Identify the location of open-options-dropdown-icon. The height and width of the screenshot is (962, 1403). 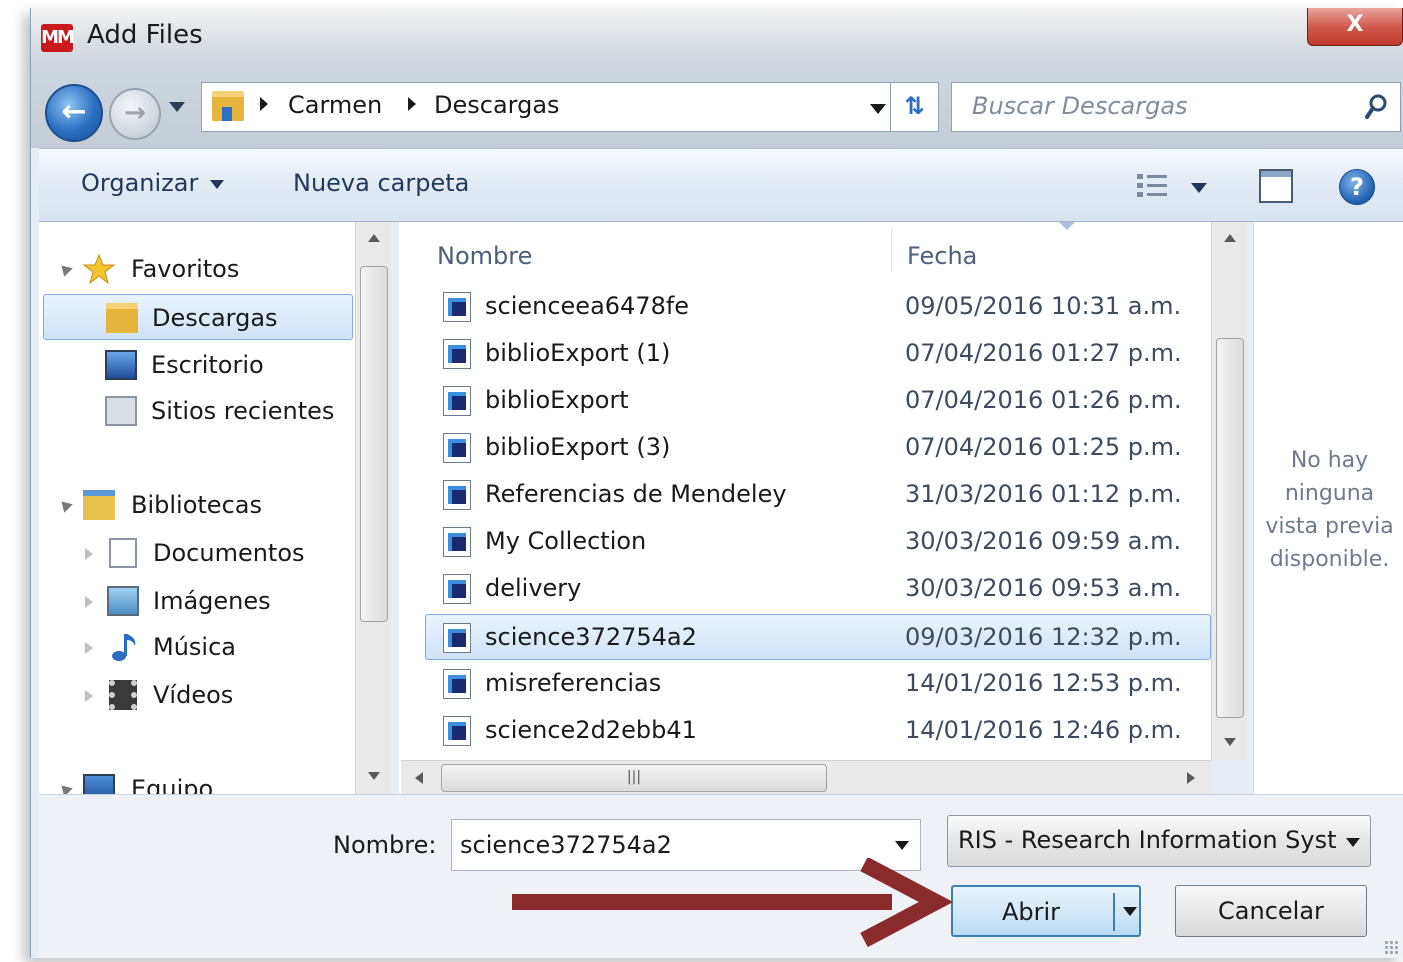
(1130, 911).